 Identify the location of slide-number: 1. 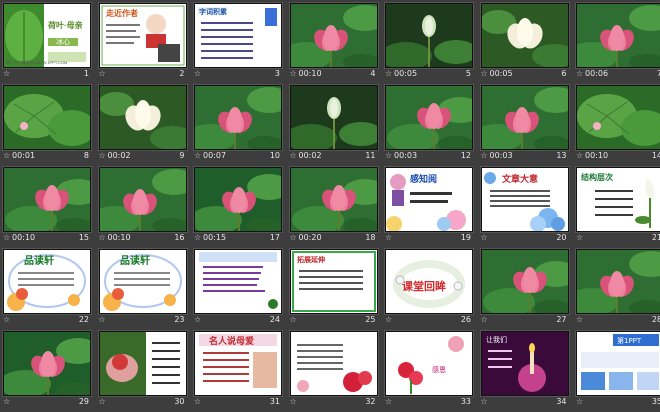
(86, 73).